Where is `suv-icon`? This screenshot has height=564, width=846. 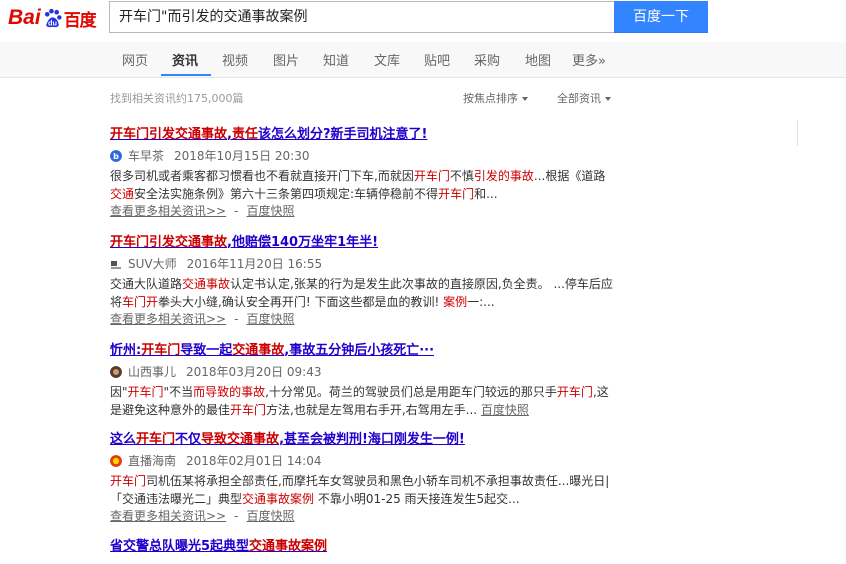 suv-icon is located at coordinates (116, 265).